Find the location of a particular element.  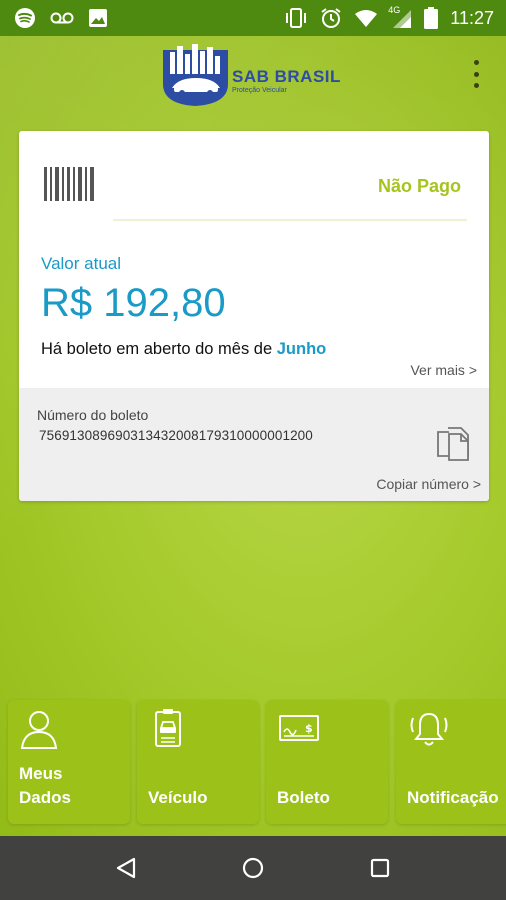

tile-label: Notificação is located at coordinates (453, 797).